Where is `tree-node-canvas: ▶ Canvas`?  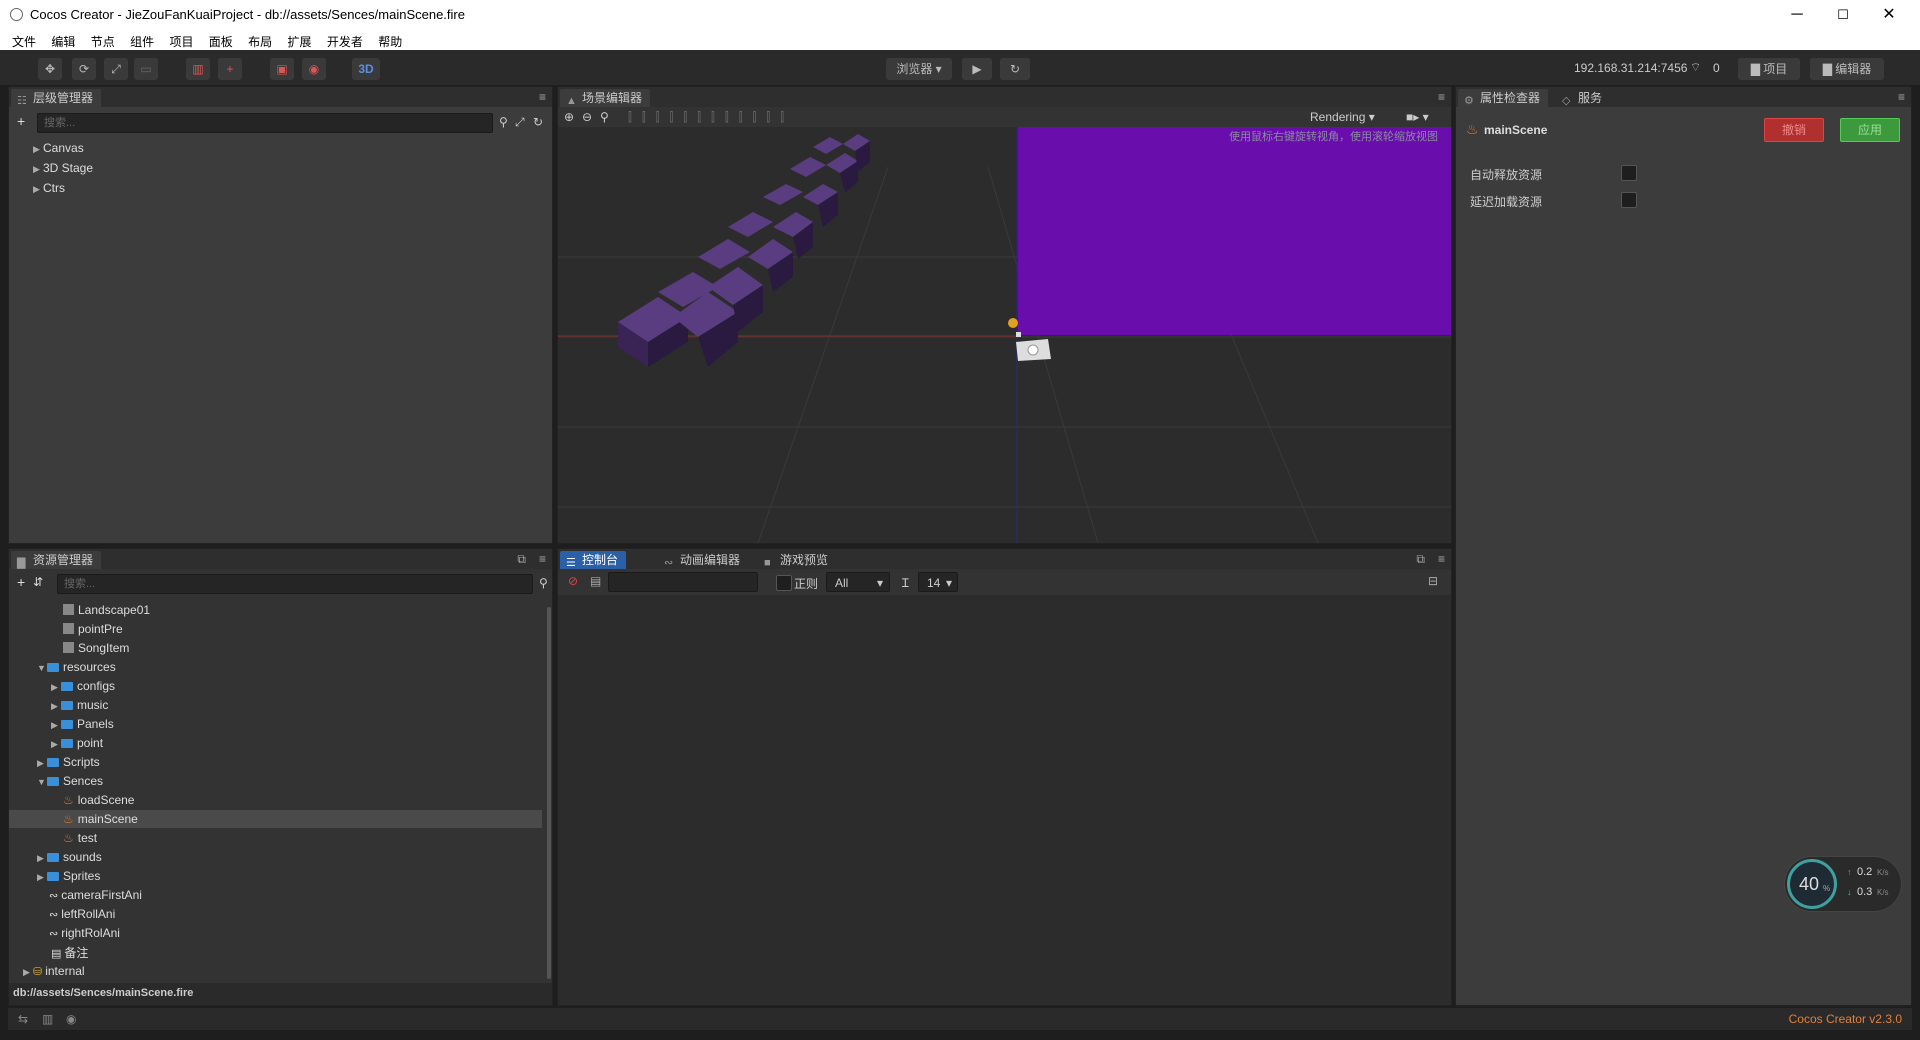
tree-node-canvas: ▶ Canvas is located at coordinates (58, 148).